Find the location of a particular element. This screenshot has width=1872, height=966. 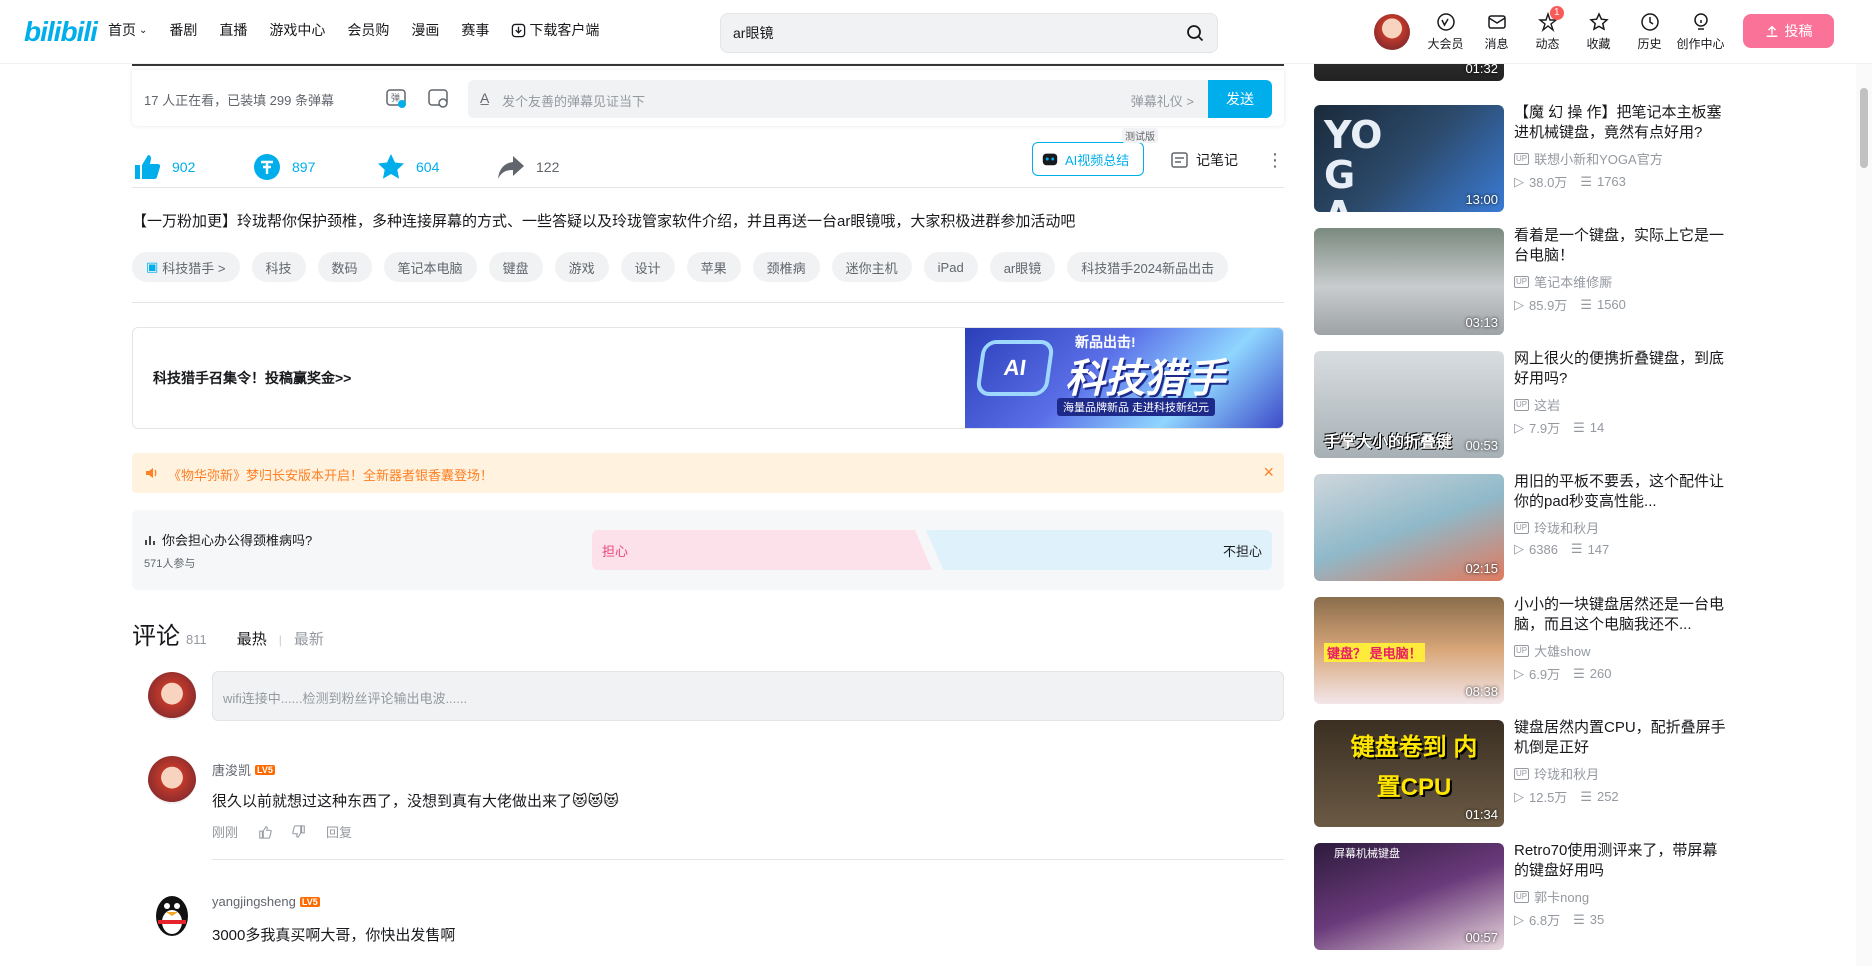

tag: 数码 is located at coordinates (344, 267).